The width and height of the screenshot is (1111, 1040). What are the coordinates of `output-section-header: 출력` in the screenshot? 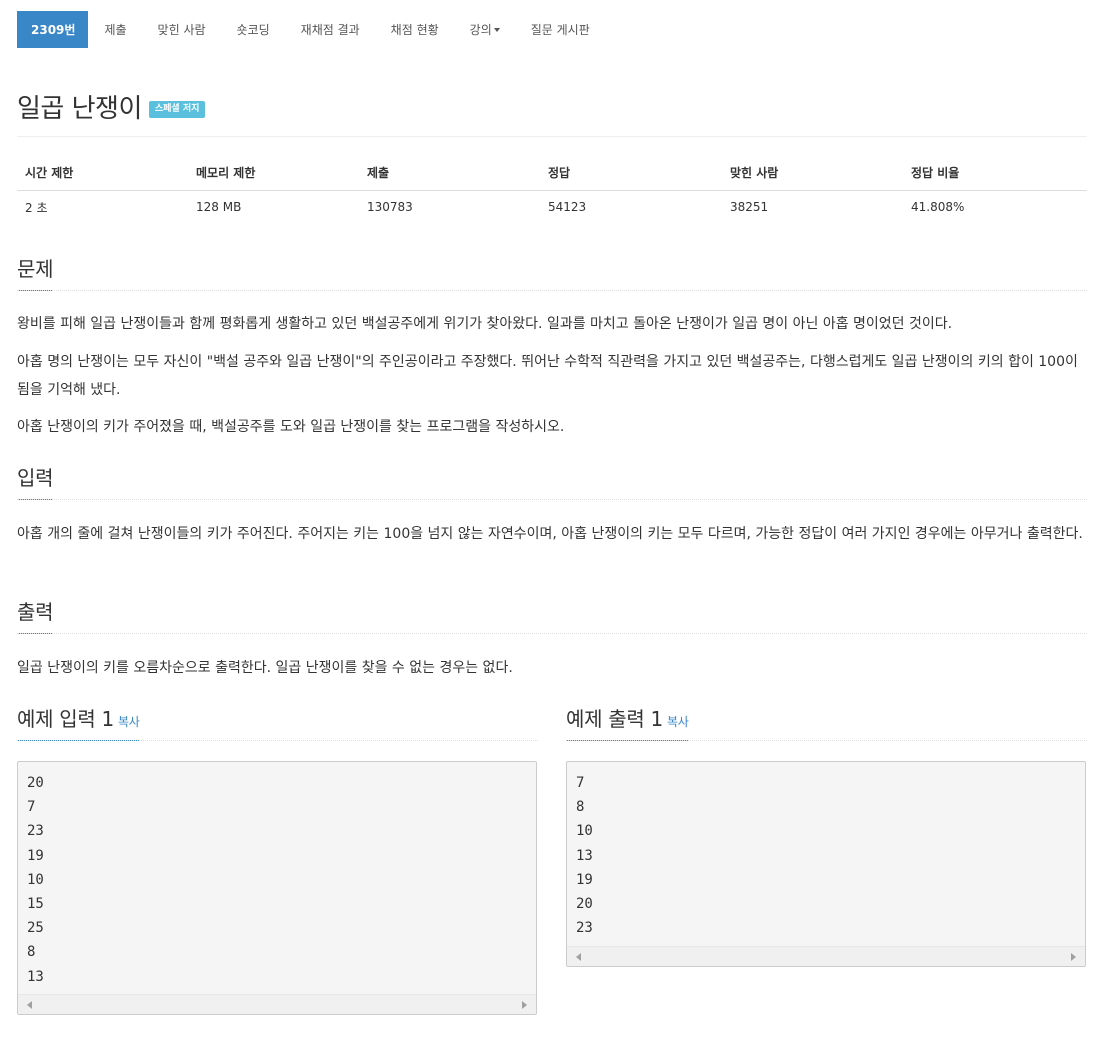 It's located at (552, 615).